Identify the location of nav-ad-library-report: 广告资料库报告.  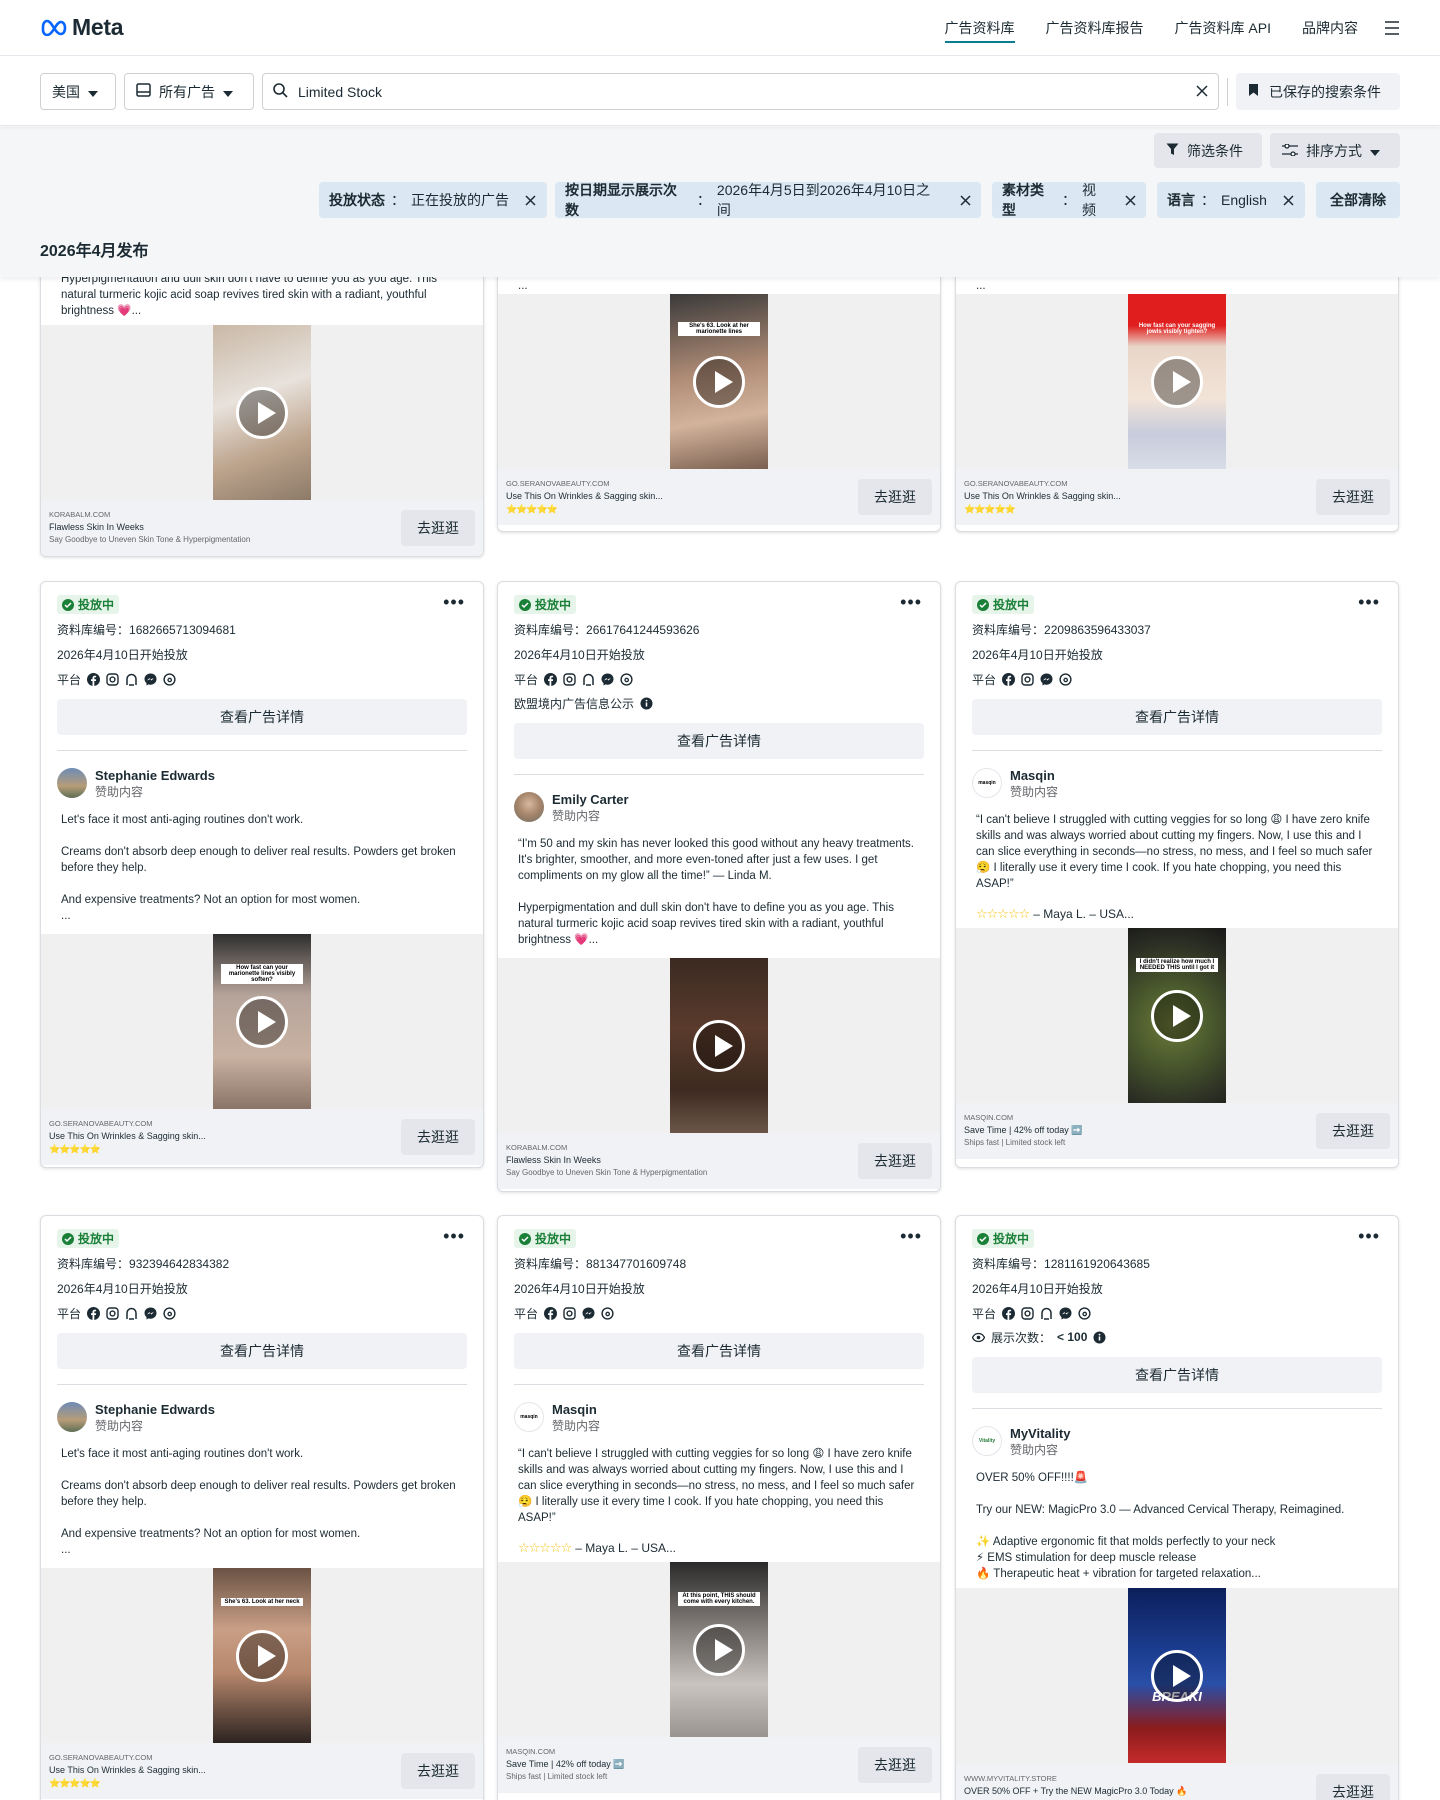
(1095, 28).